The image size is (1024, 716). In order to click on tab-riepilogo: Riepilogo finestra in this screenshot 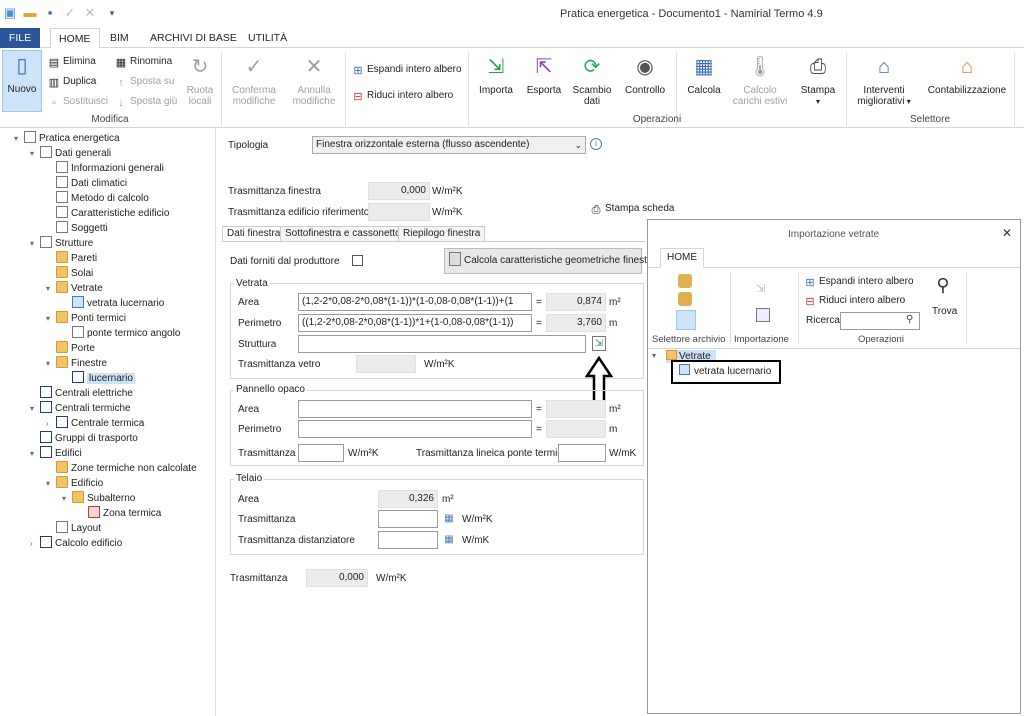, I will do `click(442, 234)`.